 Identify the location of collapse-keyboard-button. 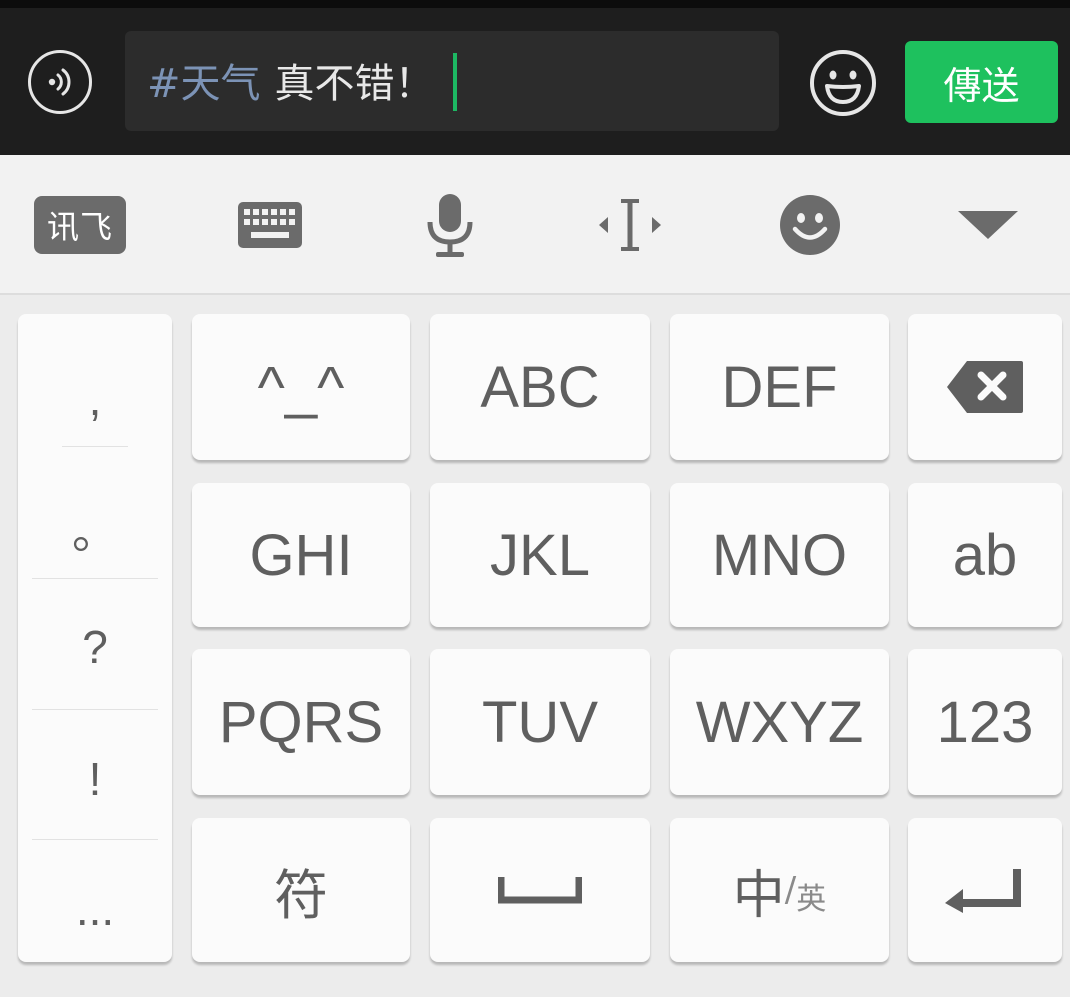
(988, 225).